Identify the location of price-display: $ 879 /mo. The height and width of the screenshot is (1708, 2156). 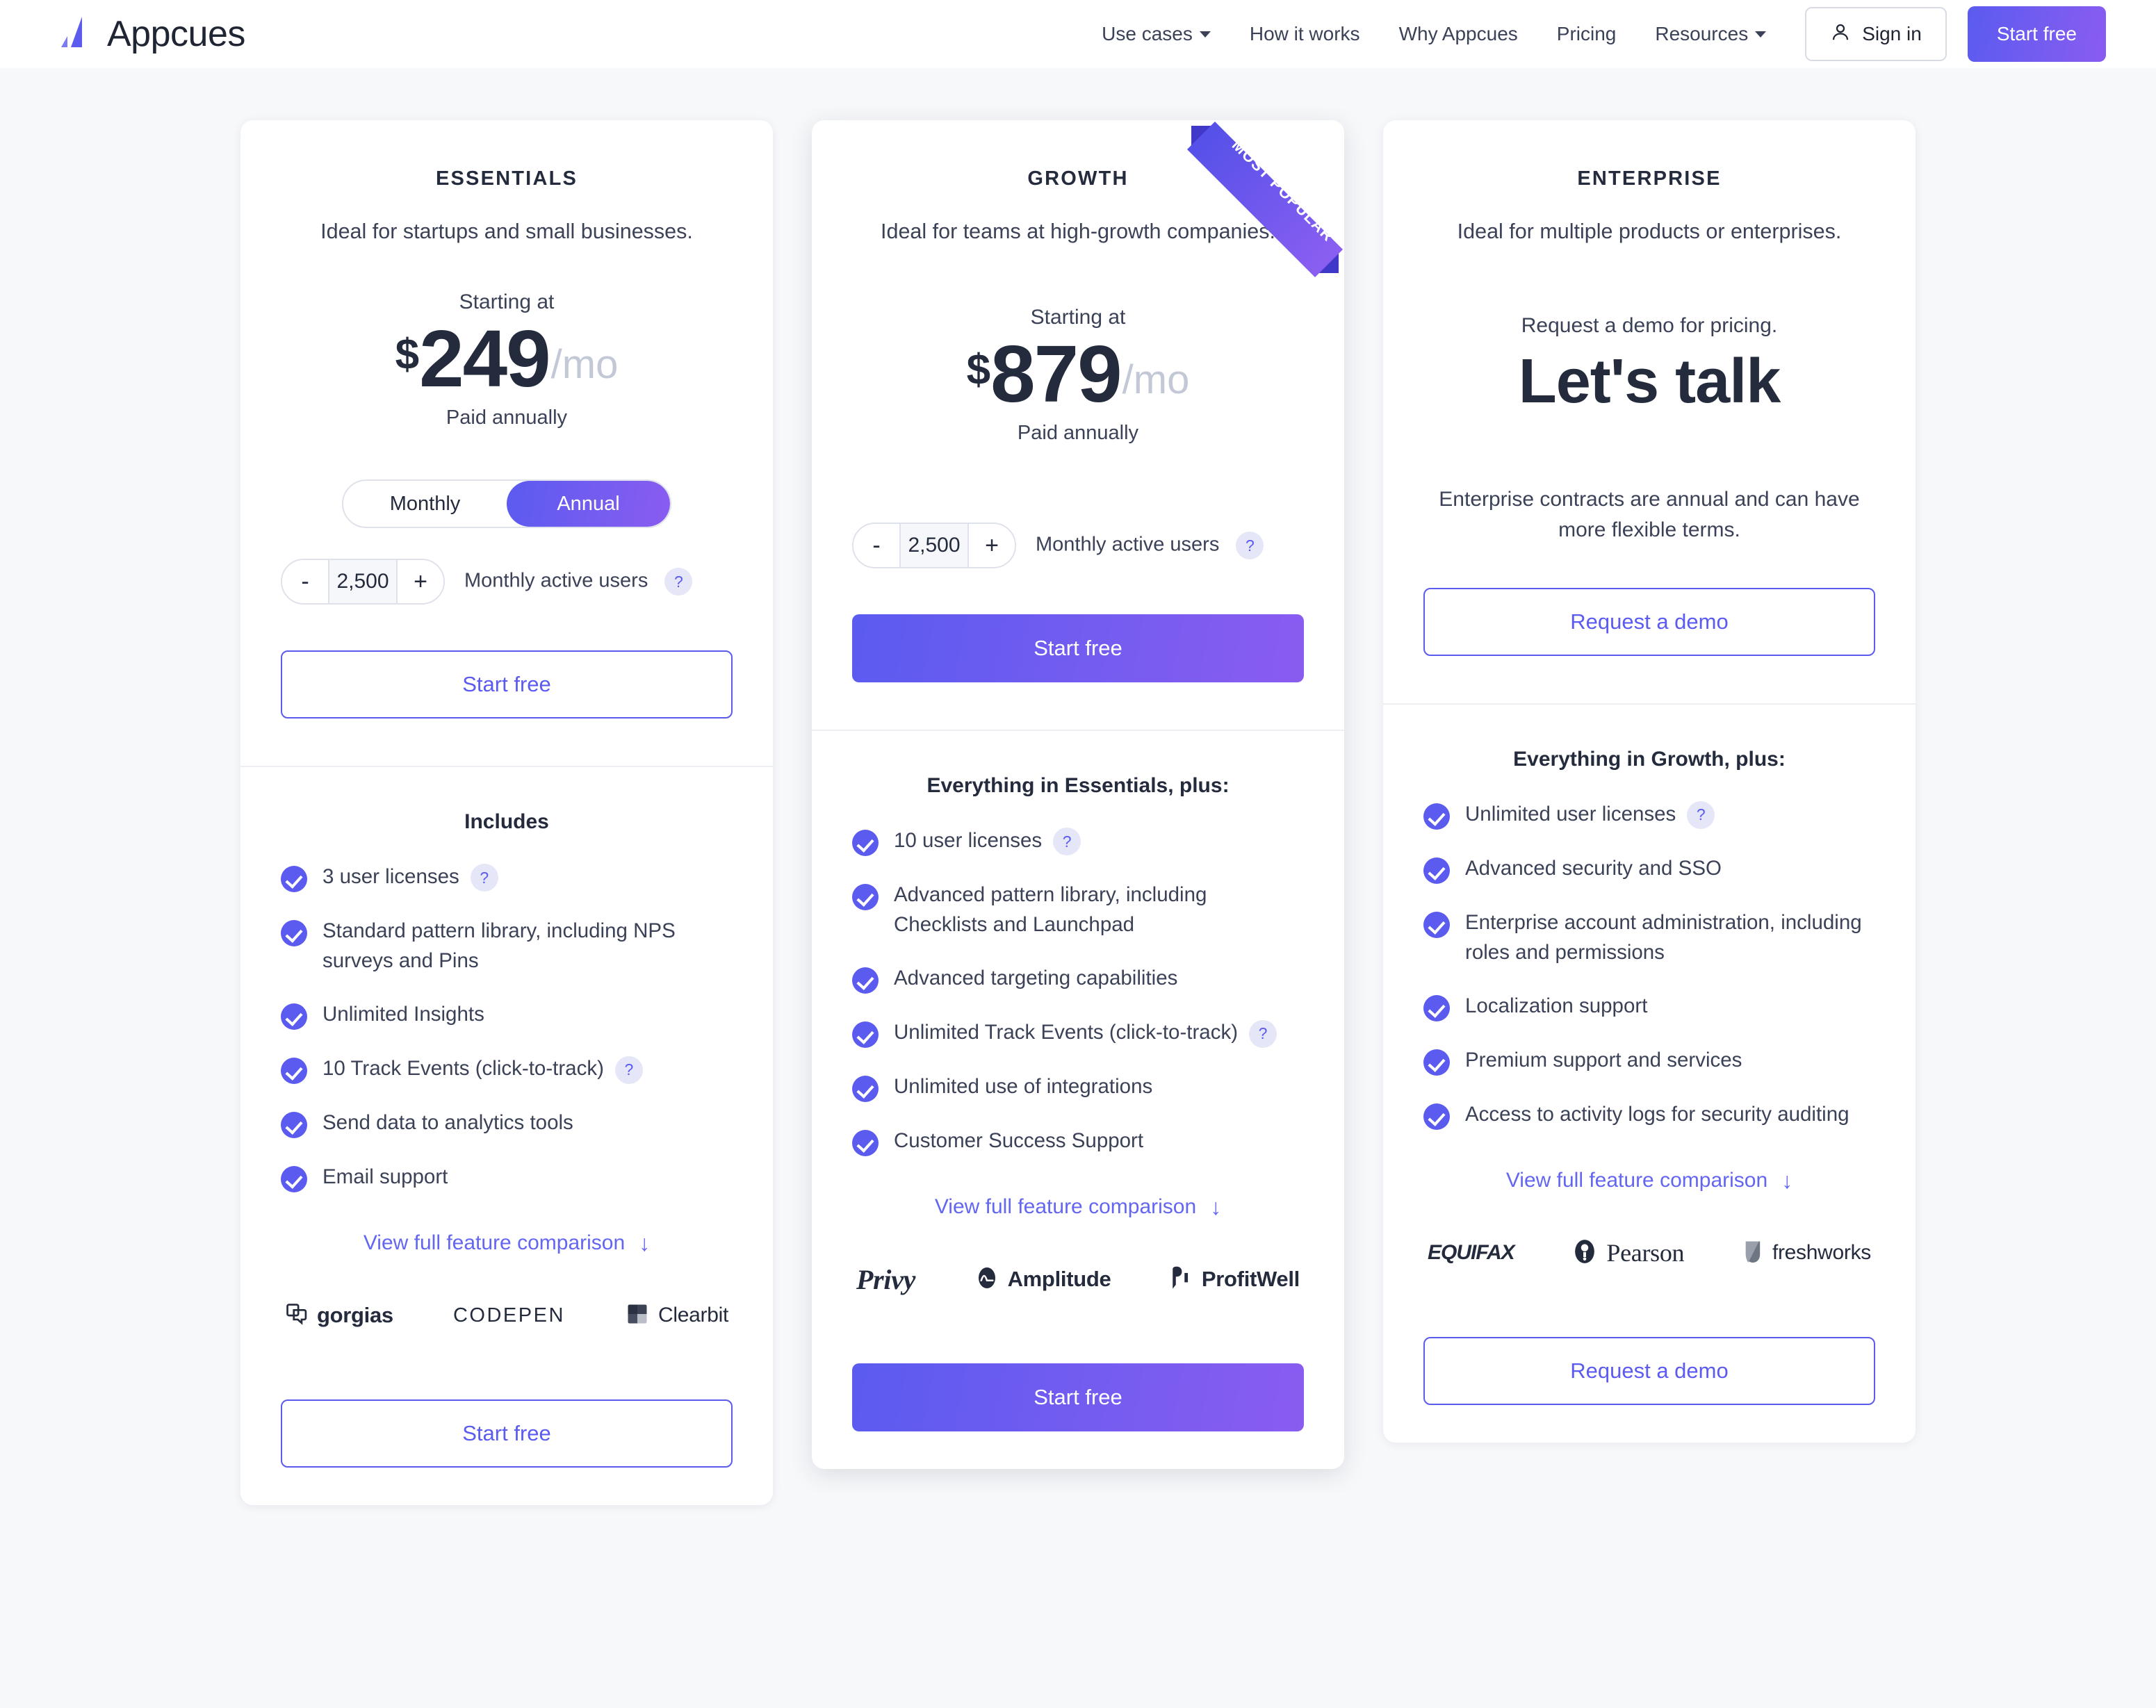
(1078, 374).